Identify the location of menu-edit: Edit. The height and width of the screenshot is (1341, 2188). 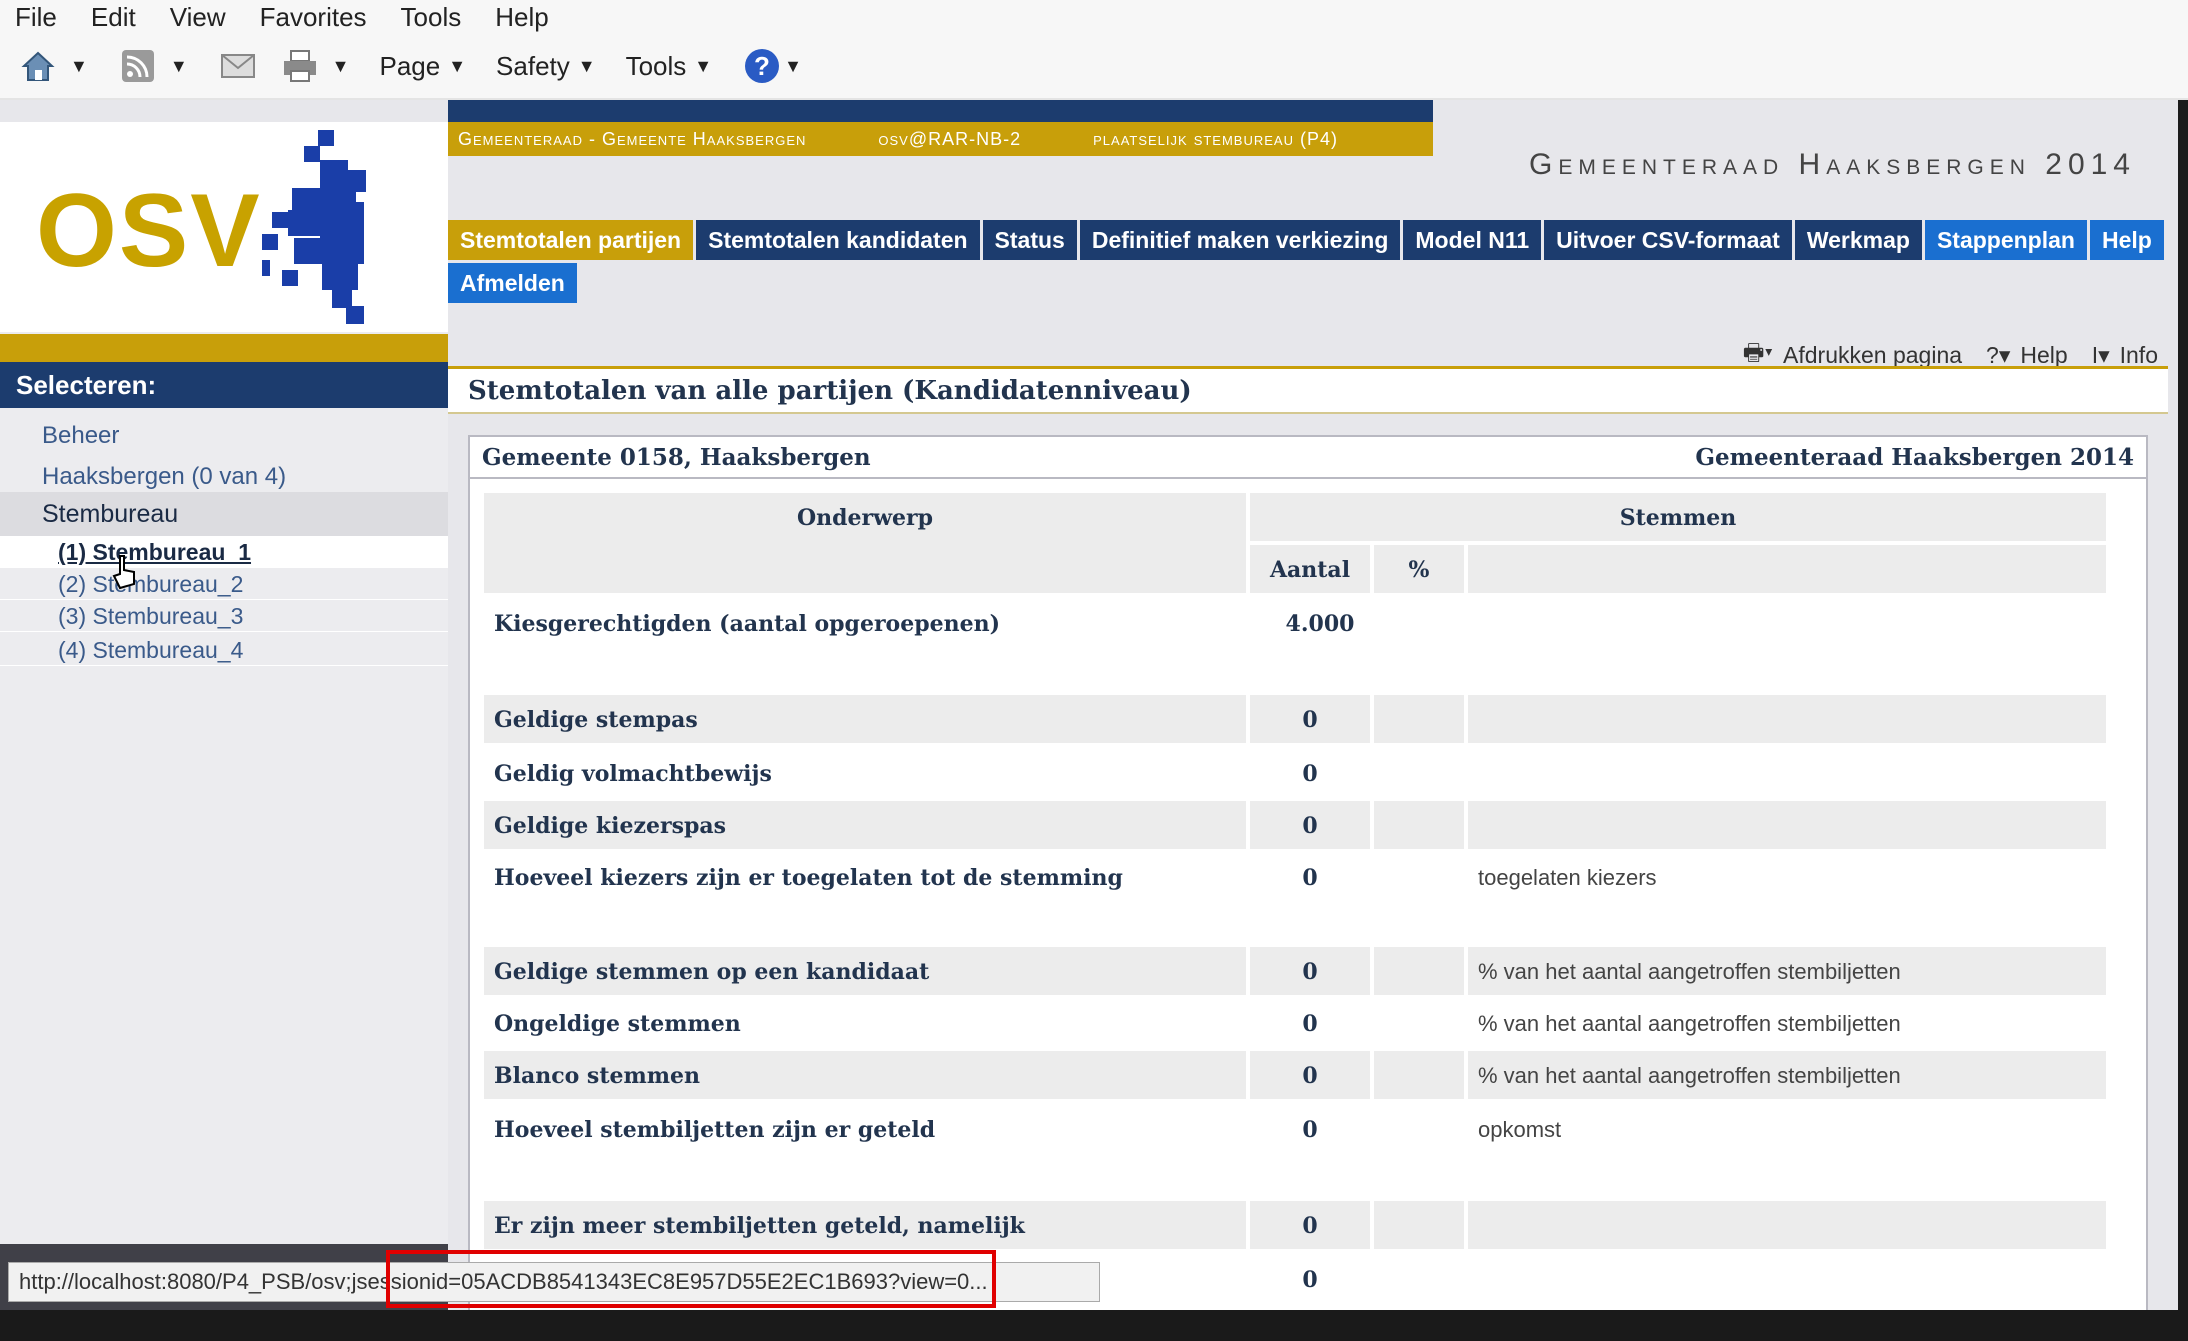
(113, 17).